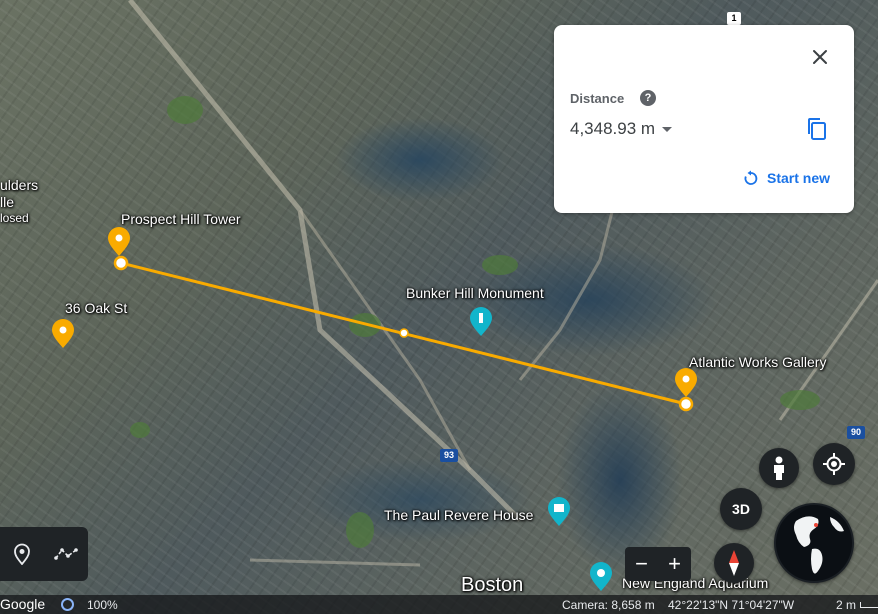 This screenshot has height=614, width=878. I want to click on cursor-coordinates: 42°22'13"N 71°04'27"W, so click(731, 605).